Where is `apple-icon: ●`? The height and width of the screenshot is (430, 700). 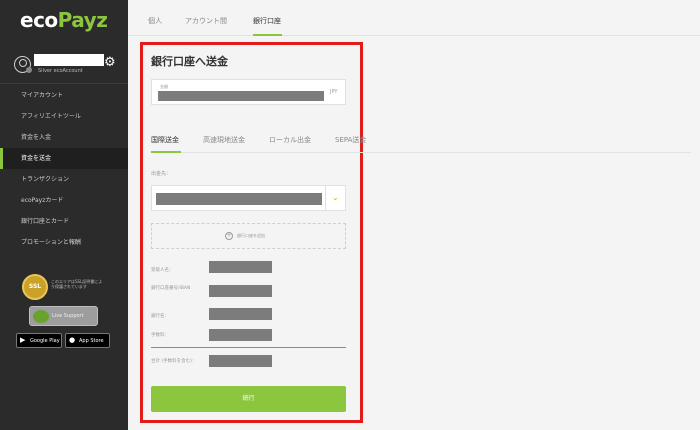
apple-icon: ● is located at coordinates (72, 340).